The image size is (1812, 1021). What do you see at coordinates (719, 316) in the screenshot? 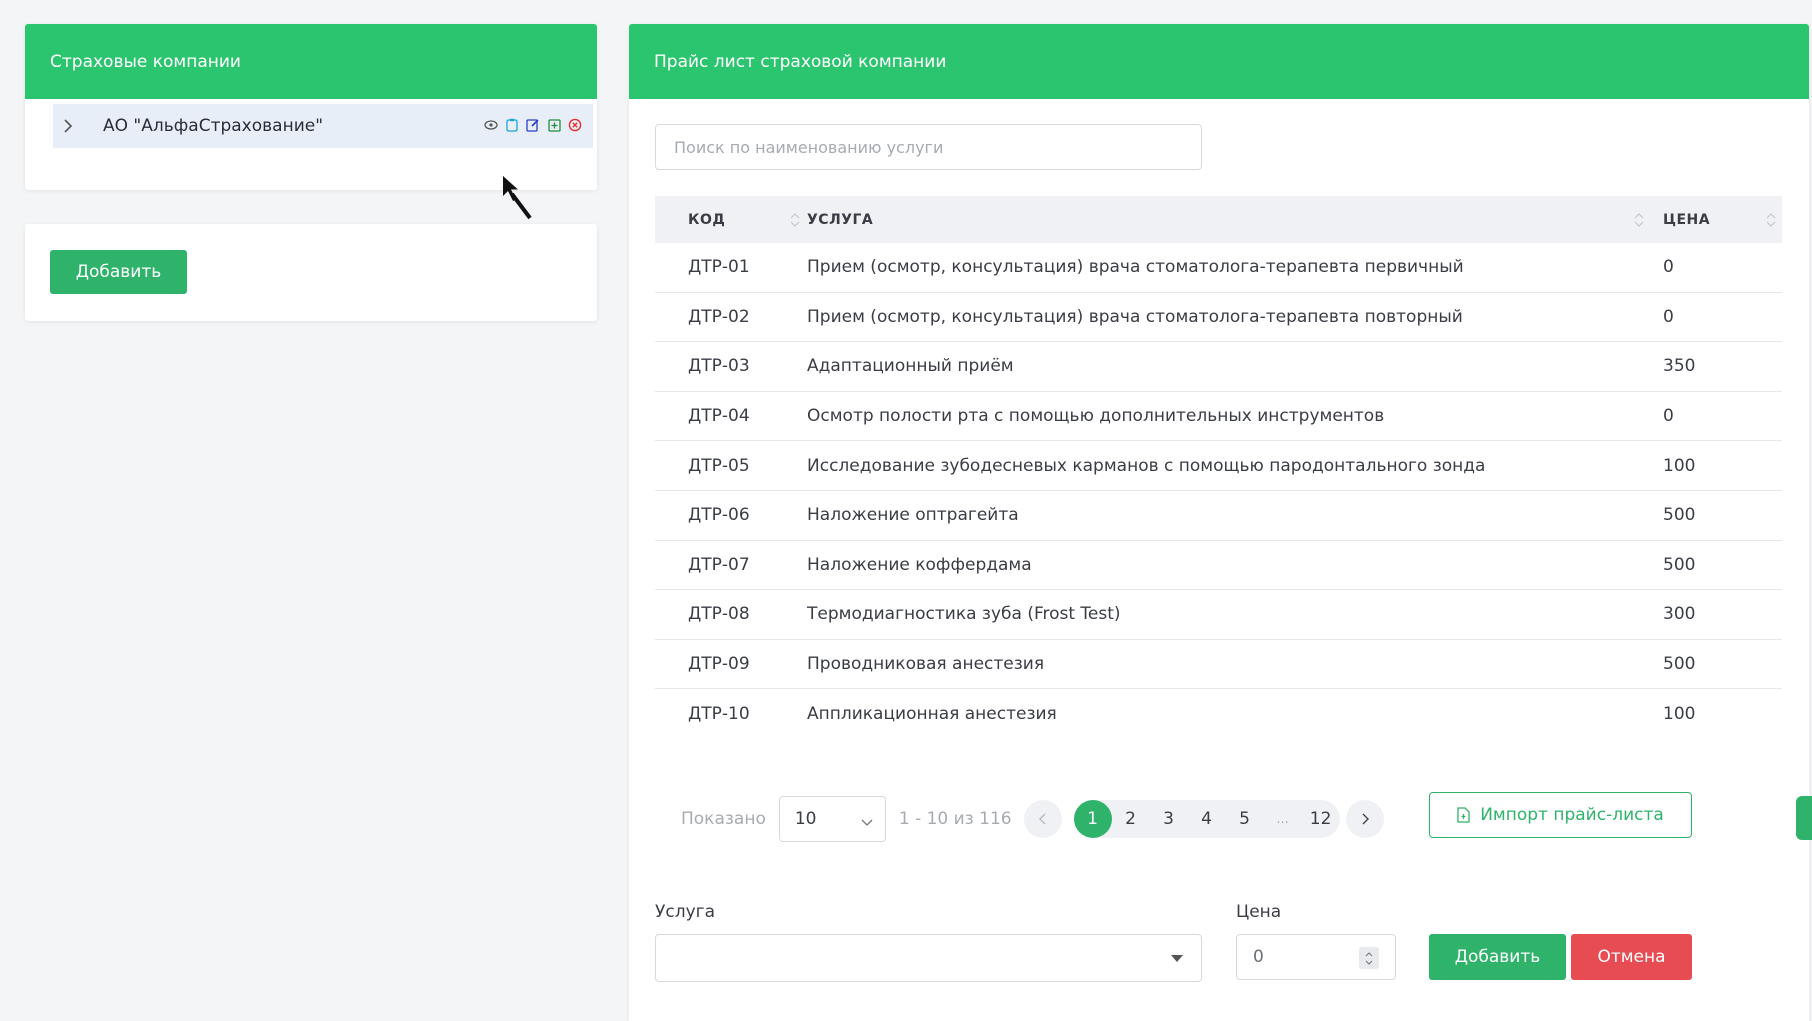
I see `cell-code: ДТР-02` at bounding box center [719, 316].